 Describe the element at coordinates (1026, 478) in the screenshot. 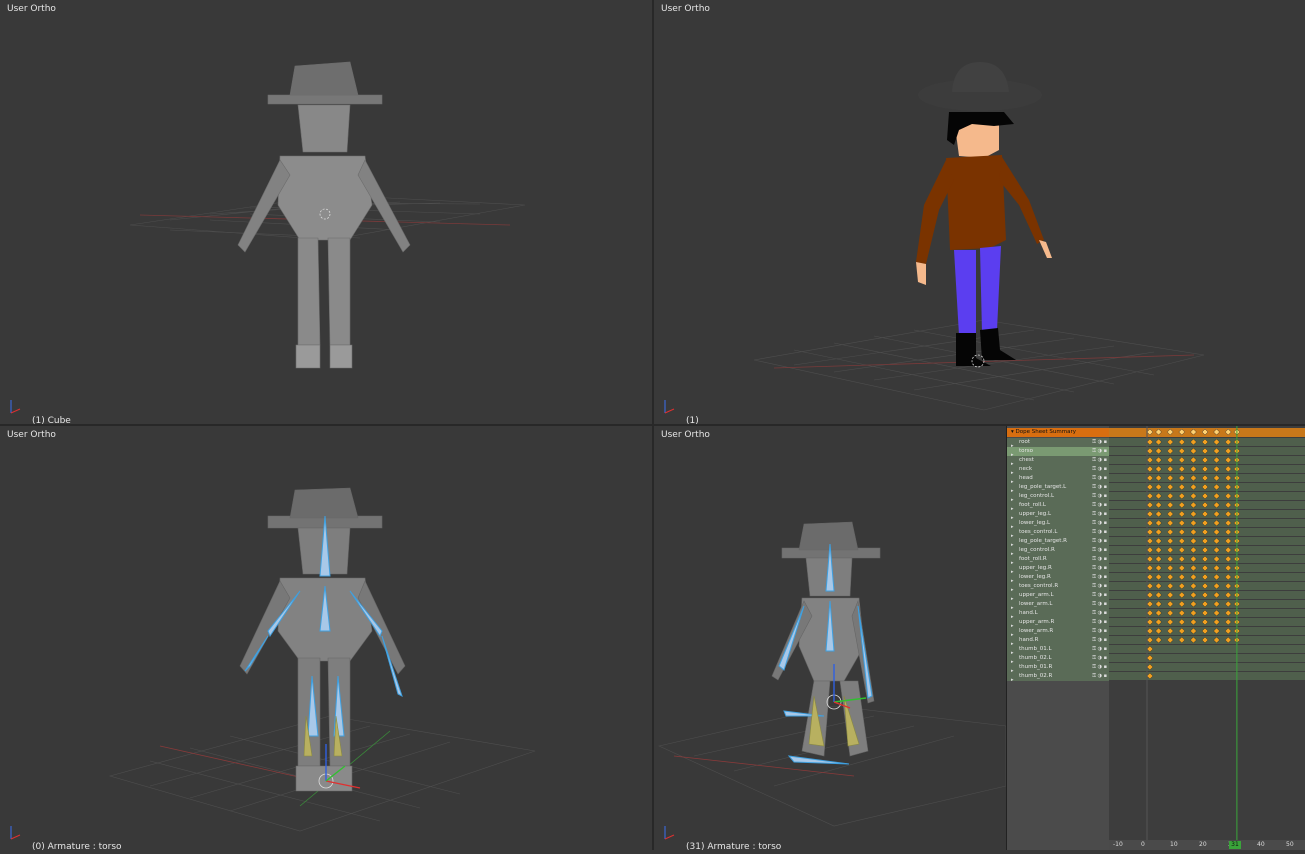

I see `channel-name: head` at that location.